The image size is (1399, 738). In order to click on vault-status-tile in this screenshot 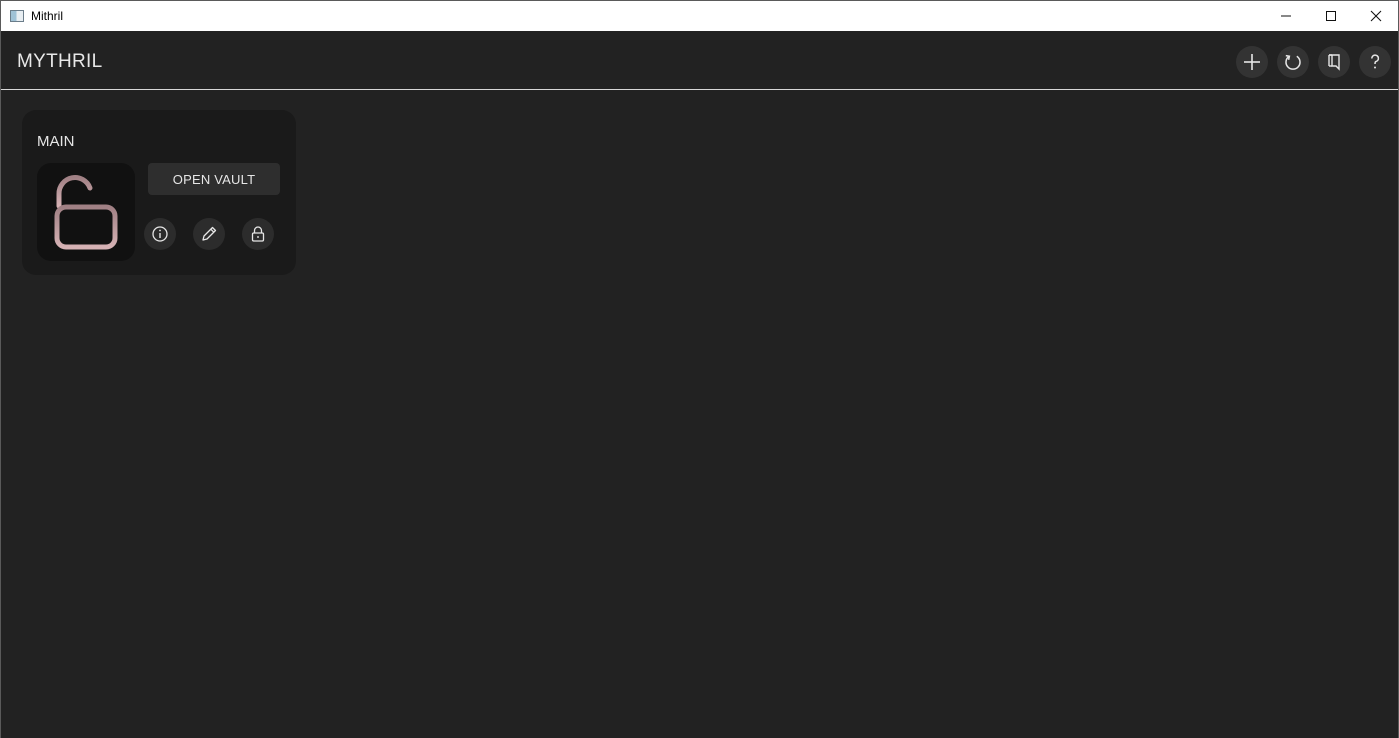, I will do `click(86, 212)`.